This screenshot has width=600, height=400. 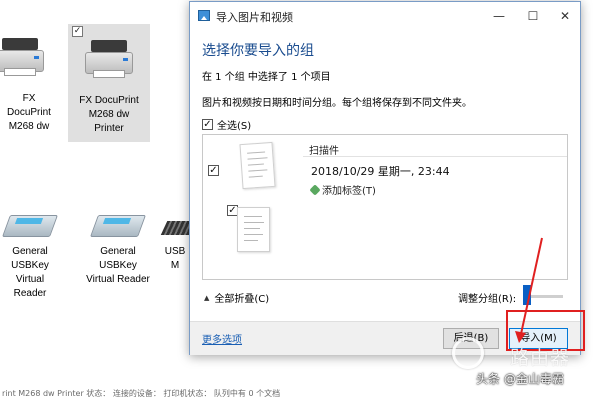 What do you see at coordinates (540, 358) in the screenshot?
I see `watermark-brand: 路由器` at bounding box center [540, 358].